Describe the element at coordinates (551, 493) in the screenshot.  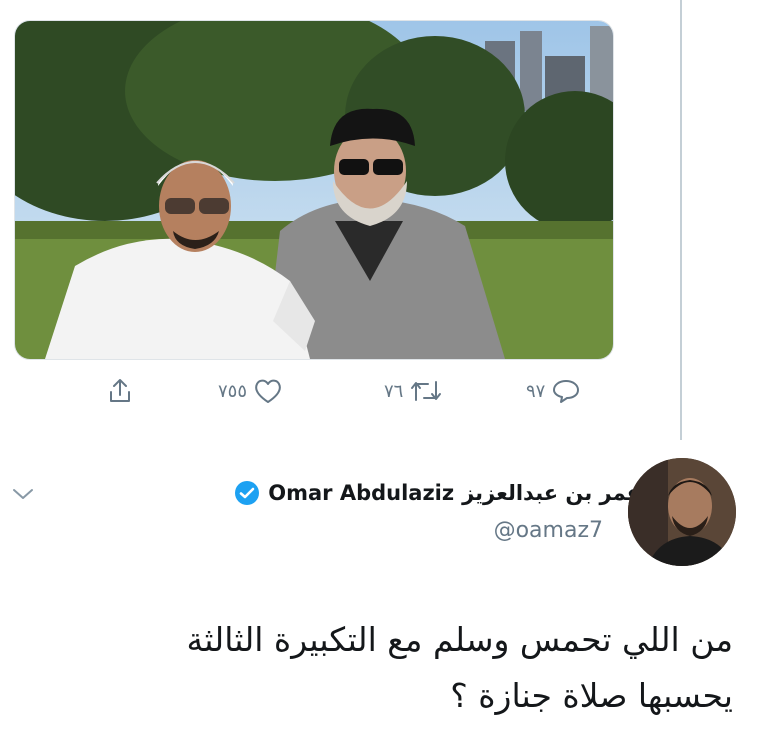
I see `author-name-arabic: عمر بن عبدالعزيز` at that location.